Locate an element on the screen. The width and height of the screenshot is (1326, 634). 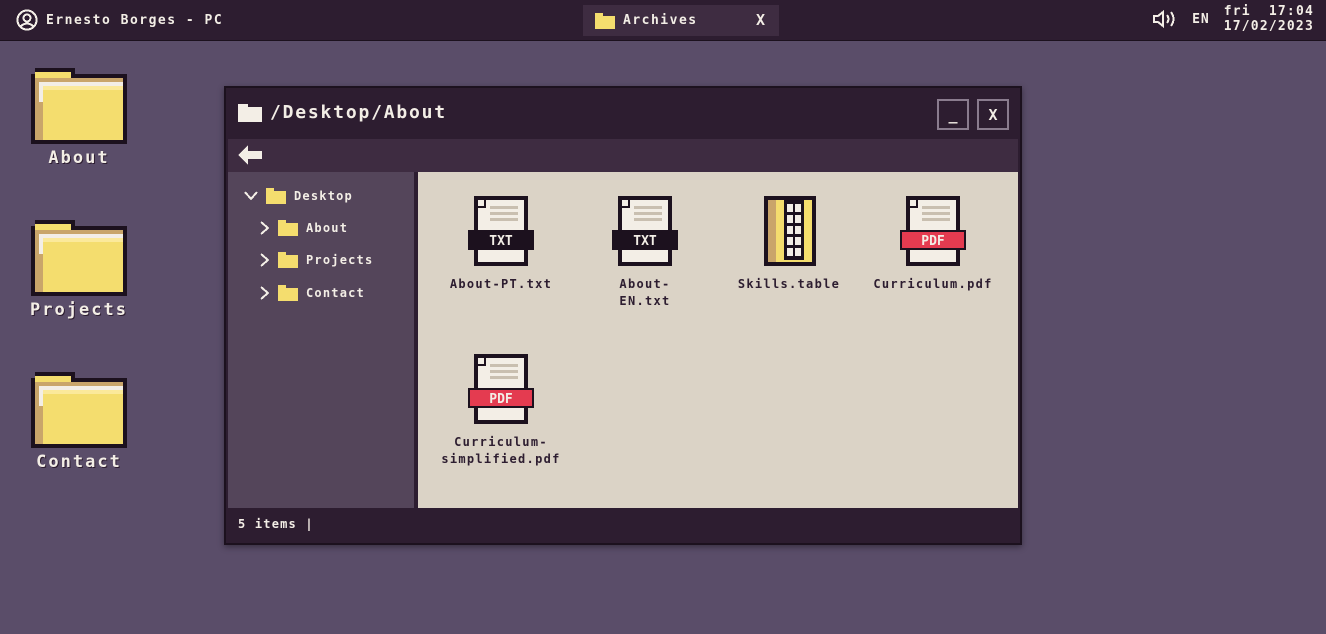
clock-date: 17/02/2023 is located at coordinates (1268, 26).